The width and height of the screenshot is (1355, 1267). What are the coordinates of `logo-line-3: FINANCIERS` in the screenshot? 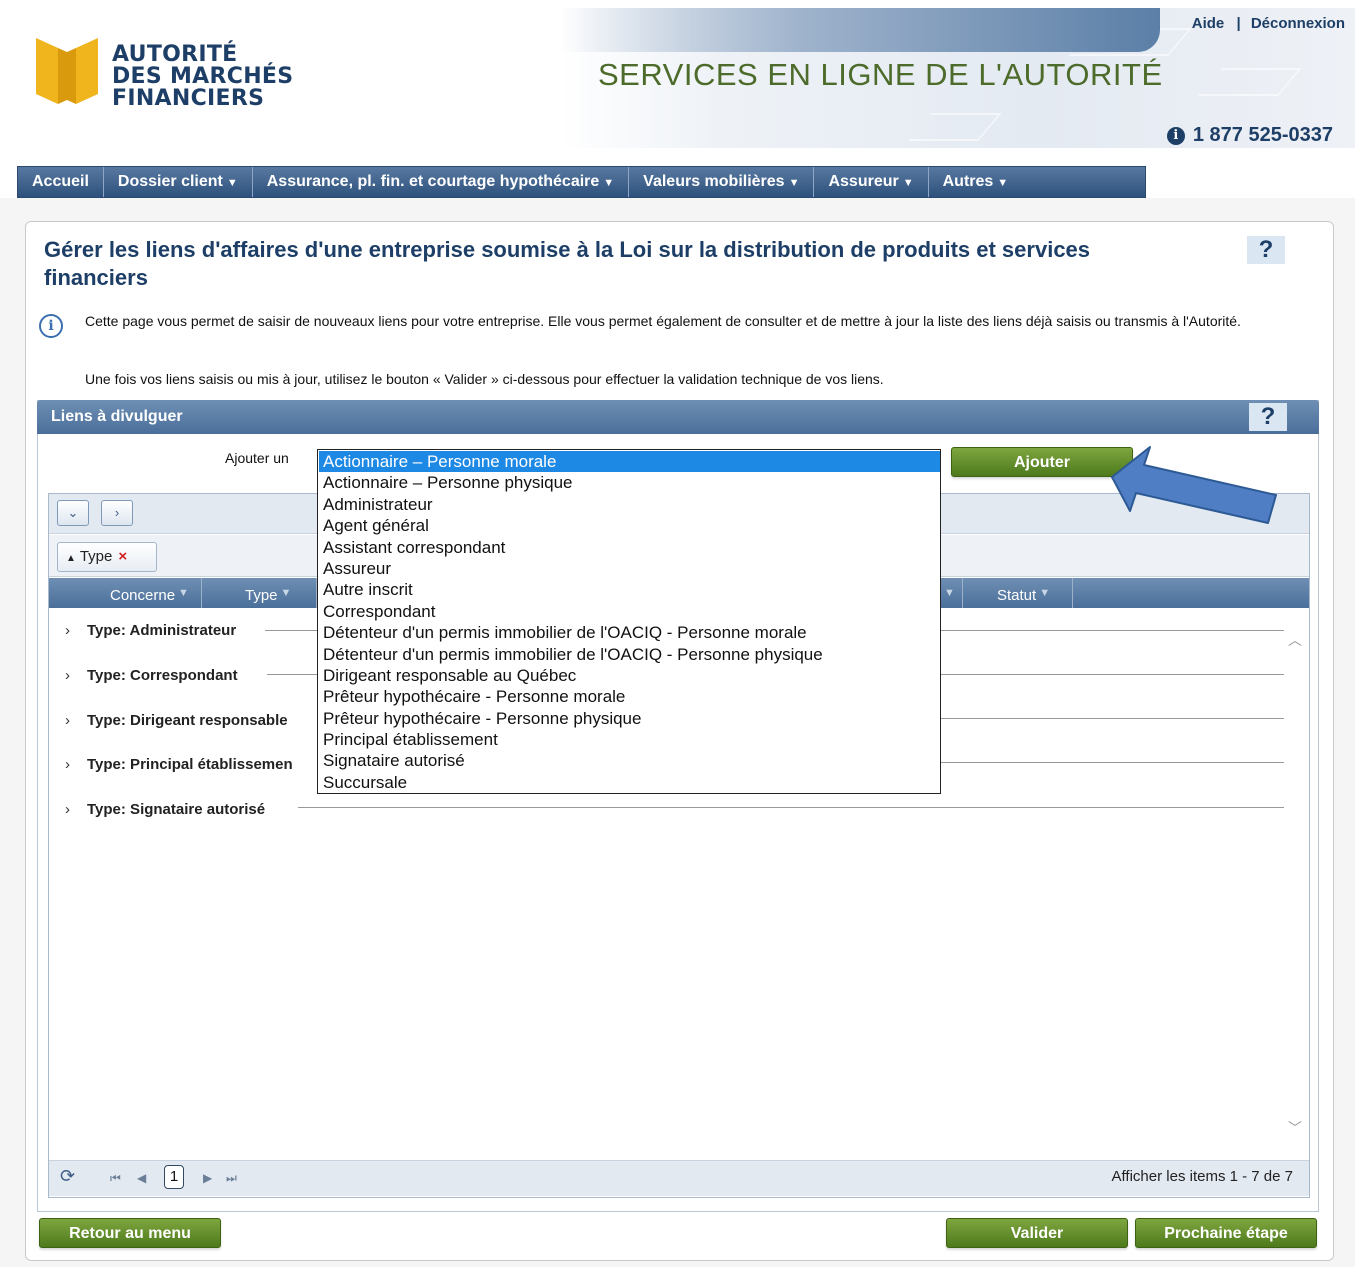 It's located at (188, 98).